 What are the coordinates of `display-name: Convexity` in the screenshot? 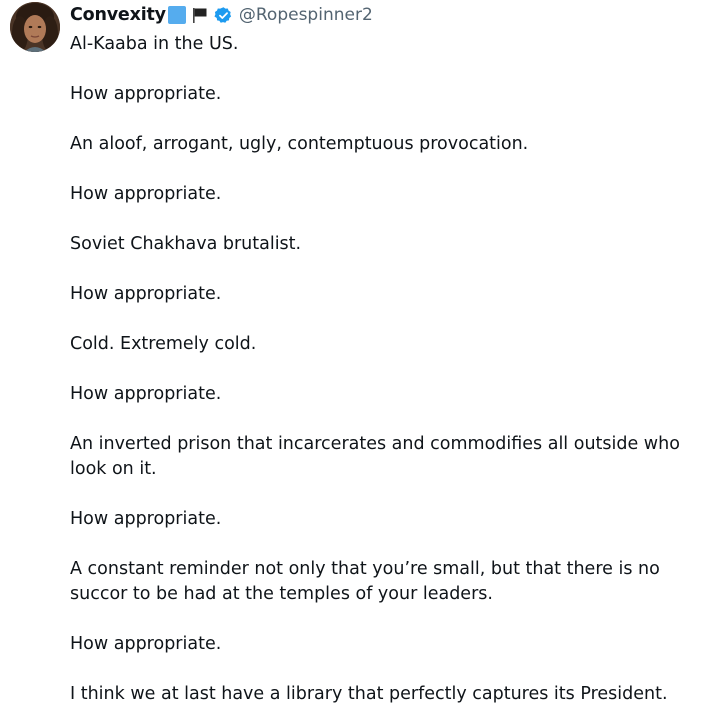 It's located at (118, 15).